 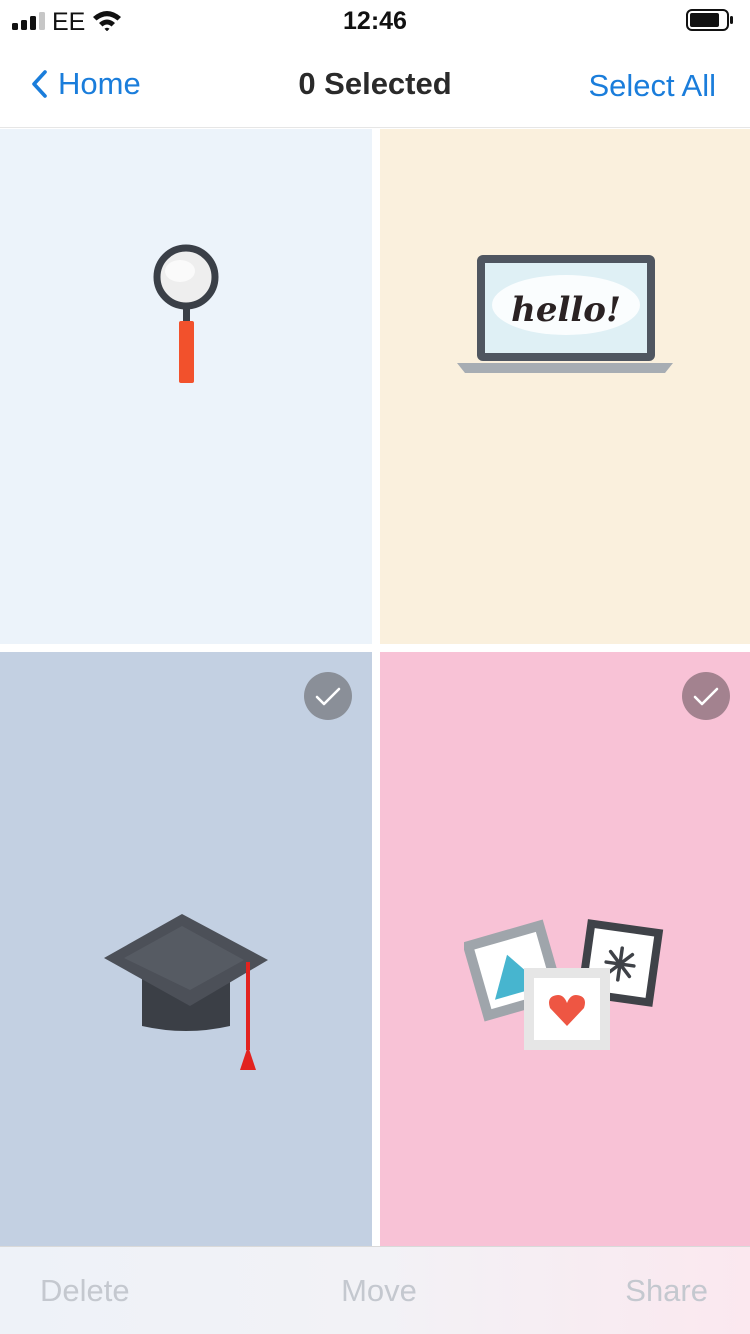 I want to click on navigation-bar: Home 0 Selected Select All, so click(x=375, y=84).